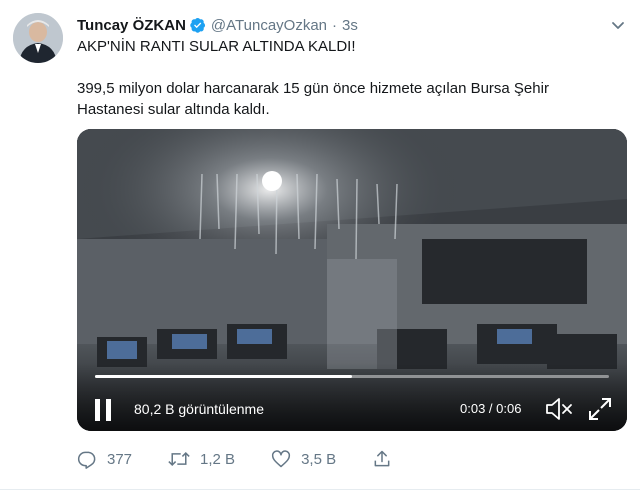 The width and height of the screenshot is (640, 490). I want to click on tweet-header: Tuncay ÖZKAN @ATuncayOzkan · 3s, so click(351, 25).